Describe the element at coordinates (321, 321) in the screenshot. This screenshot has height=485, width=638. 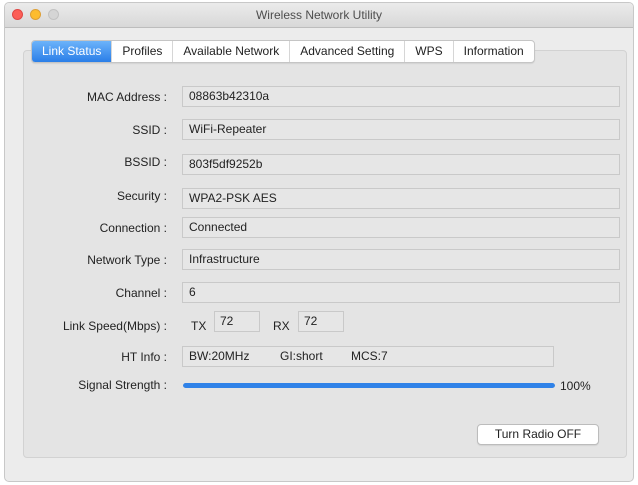
I see `rx-value-field: 72` at that location.